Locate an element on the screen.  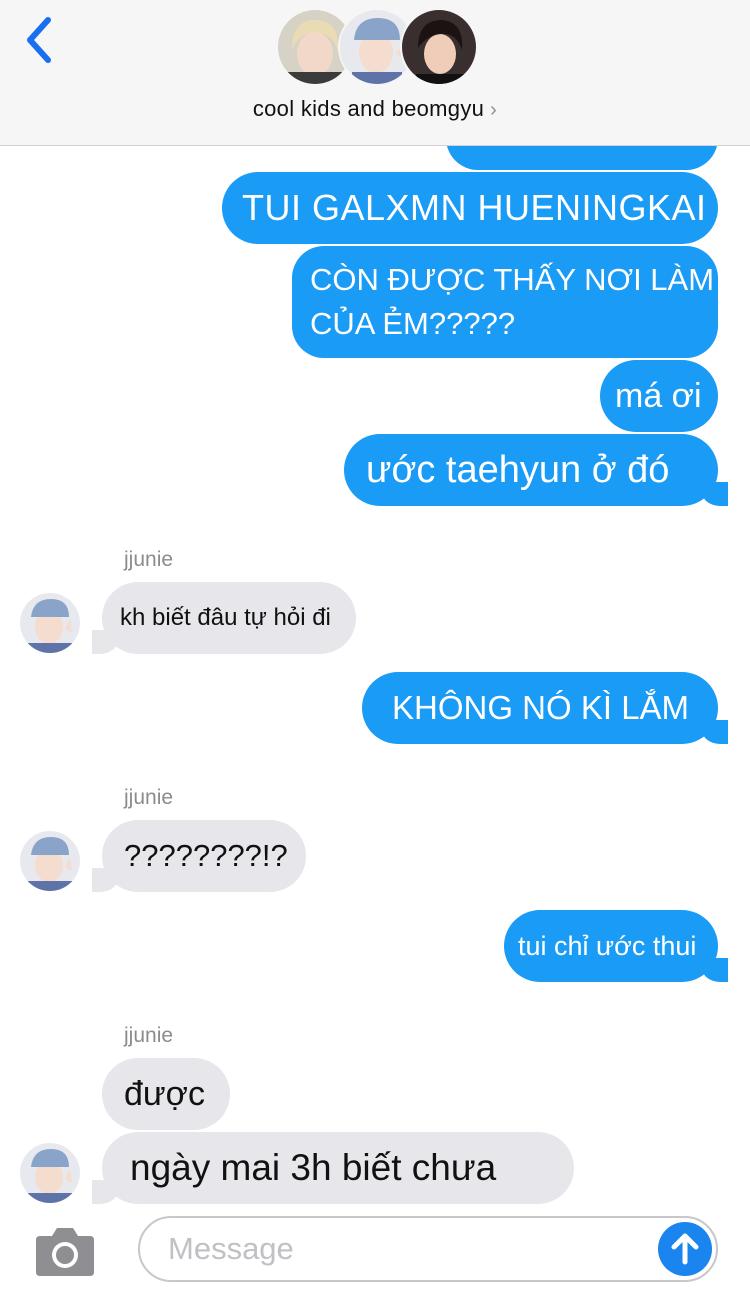
message-bubble-outgoing: má ơi is located at coordinates (659, 396).